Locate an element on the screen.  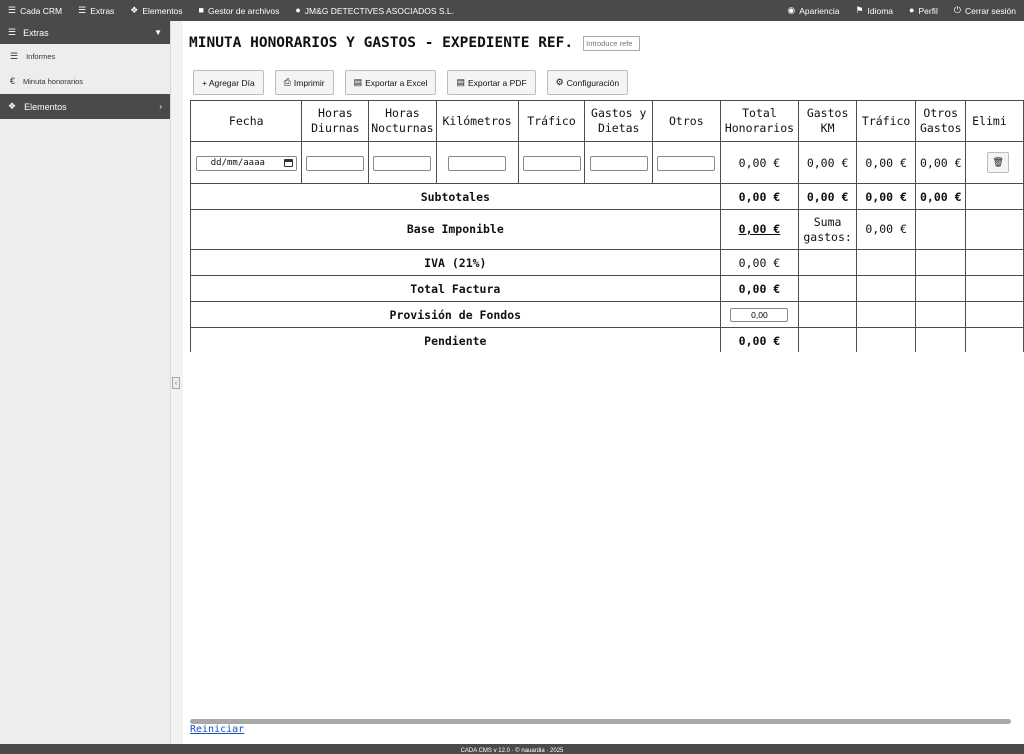
reset-link: Reiniciar is located at coordinates (217, 729).